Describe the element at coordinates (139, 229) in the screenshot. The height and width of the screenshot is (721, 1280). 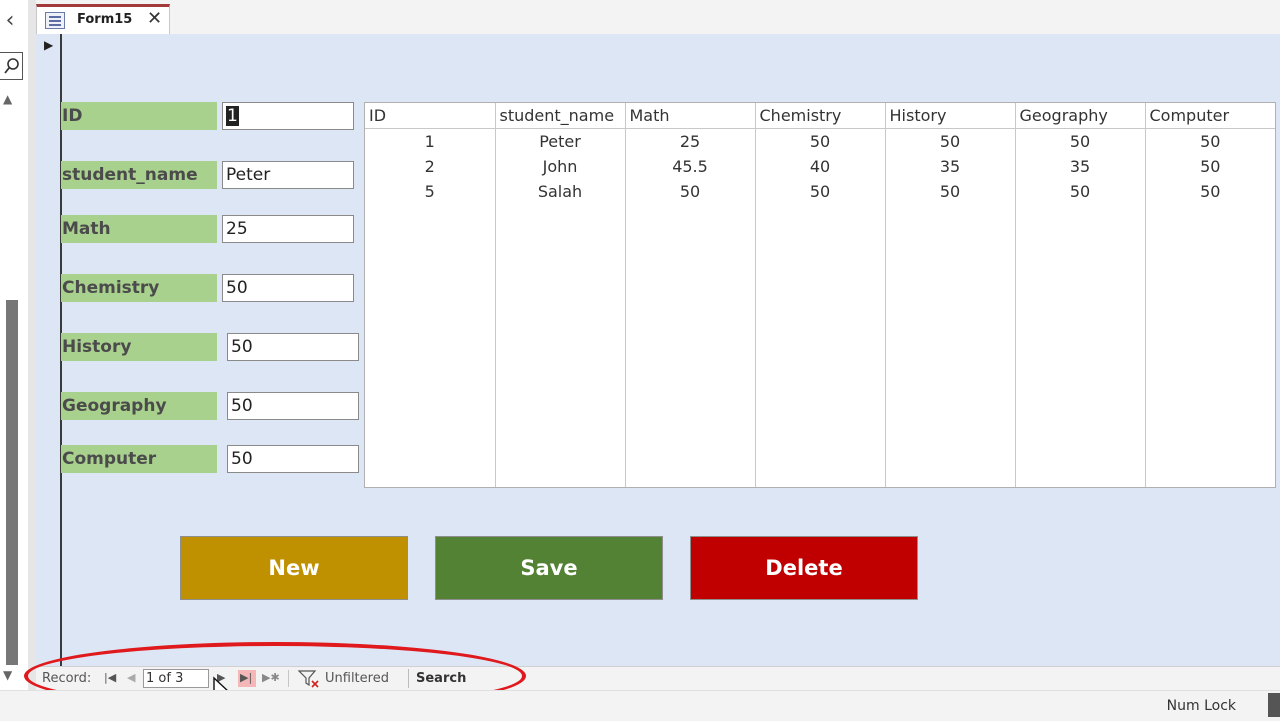
I see `label-math: Math` at that location.